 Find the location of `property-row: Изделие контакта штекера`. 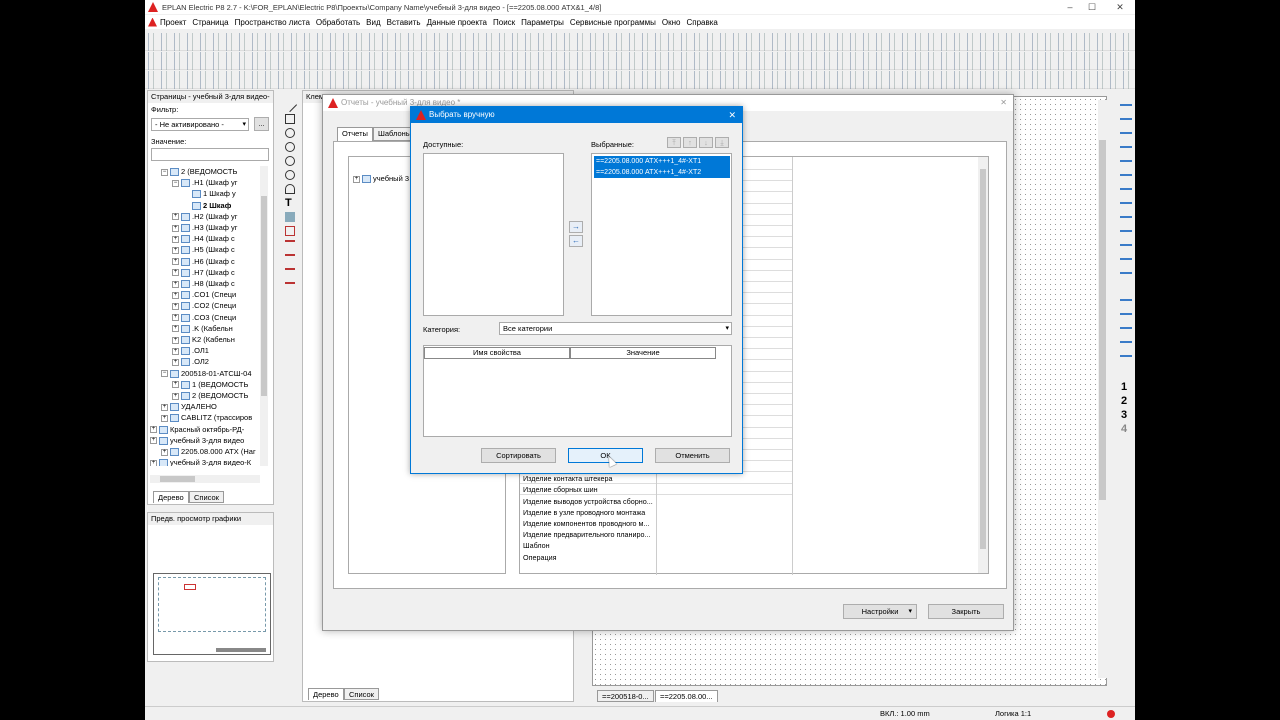

property-row: Изделие контакта штекера is located at coordinates (567, 478).